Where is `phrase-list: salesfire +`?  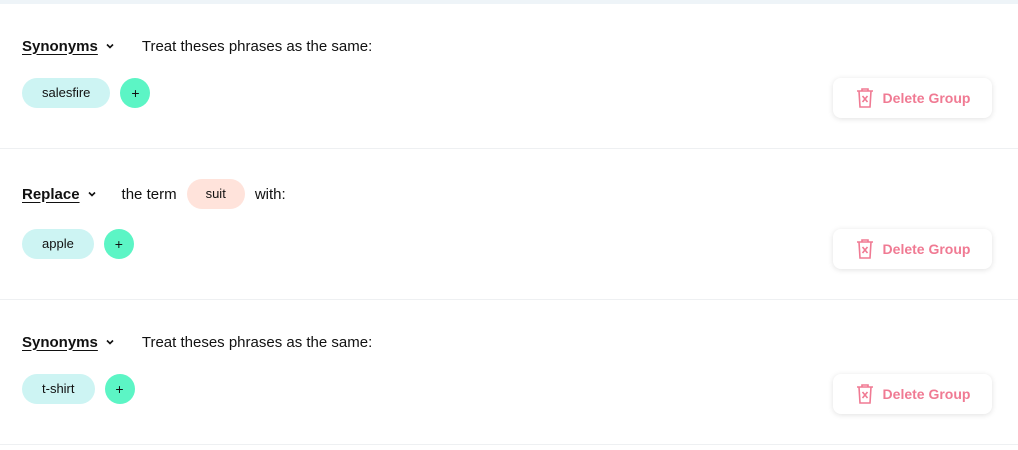 phrase-list: salesfire + is located at coordinates (86, 93).